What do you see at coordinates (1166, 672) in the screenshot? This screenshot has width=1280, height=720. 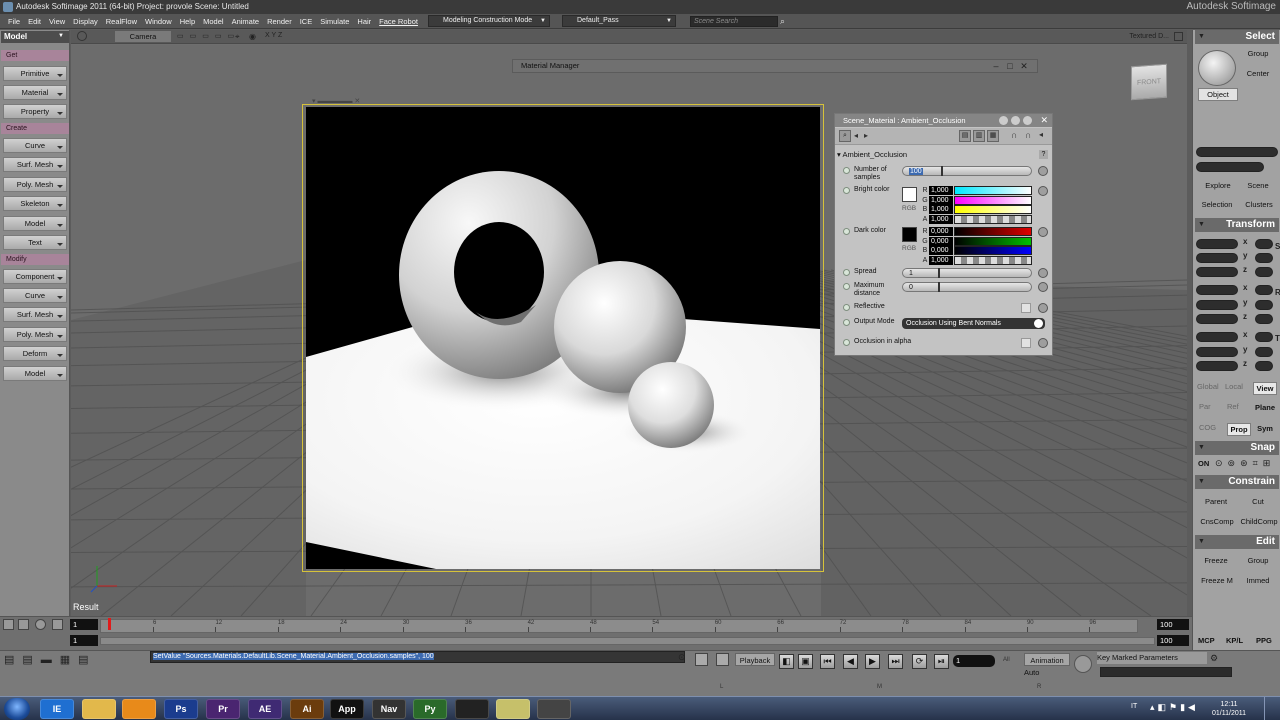 I see `key-parameter-field` at bounding box center [1166, 672].